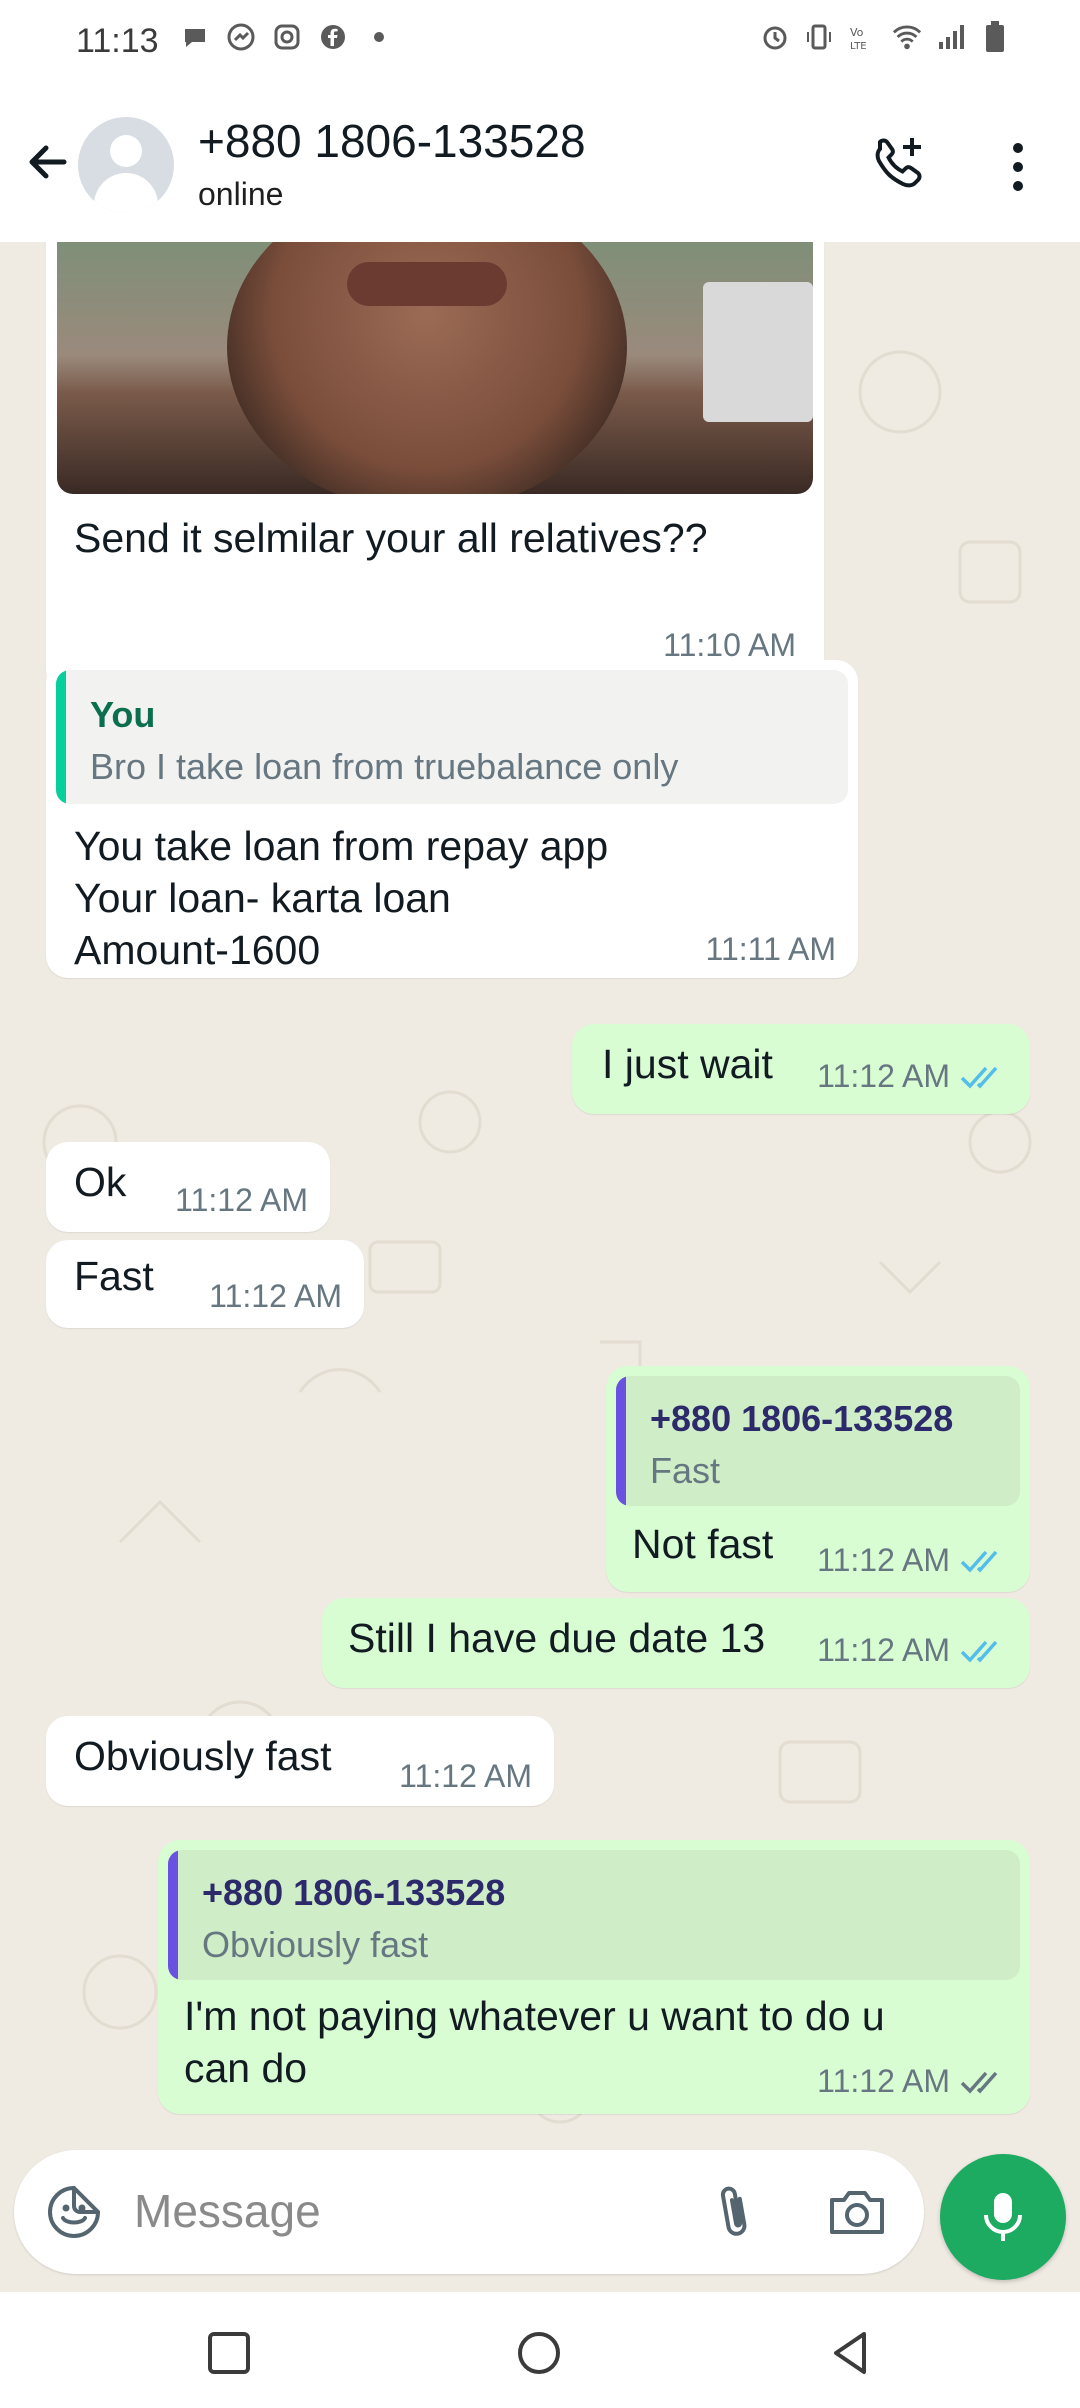  I want to click on status-bar: 11:13 Vo LTE, so click(540, 45).